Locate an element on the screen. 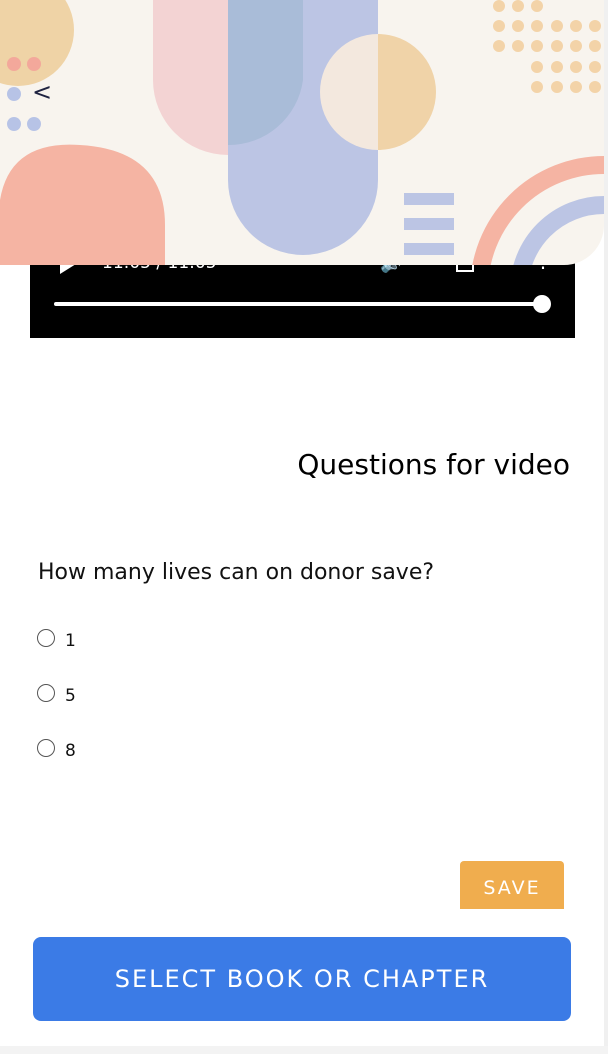 Image resolution: width=608 pixels, height=1054 pixels. chevron-left-icon: < is located at coordinates (42, 93).